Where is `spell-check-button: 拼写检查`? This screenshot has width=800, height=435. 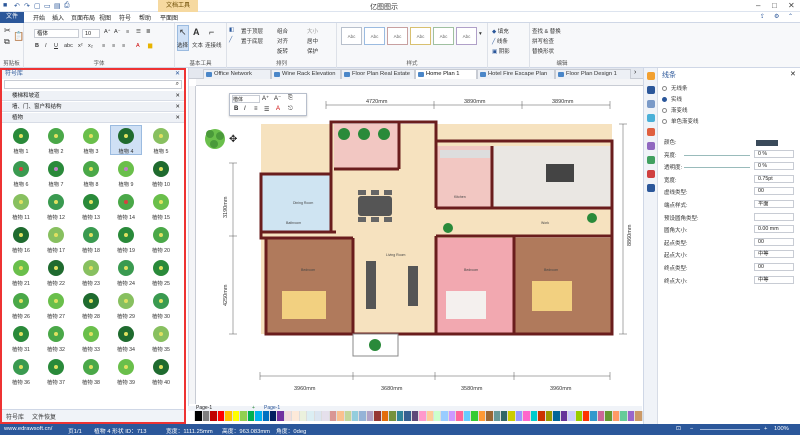
spell-check-button: 拼写检查 is located at coordinates (543, 41).